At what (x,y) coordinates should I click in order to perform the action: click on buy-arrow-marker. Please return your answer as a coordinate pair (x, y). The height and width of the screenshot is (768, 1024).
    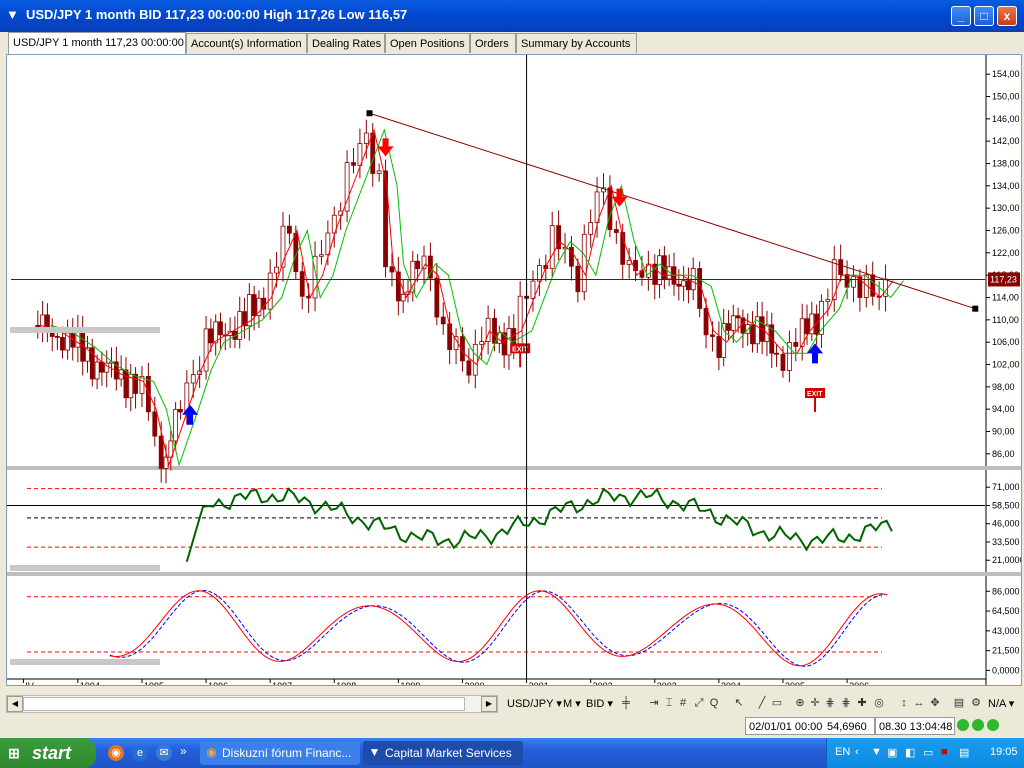
    Looking at the image, I should click on (815, 353).